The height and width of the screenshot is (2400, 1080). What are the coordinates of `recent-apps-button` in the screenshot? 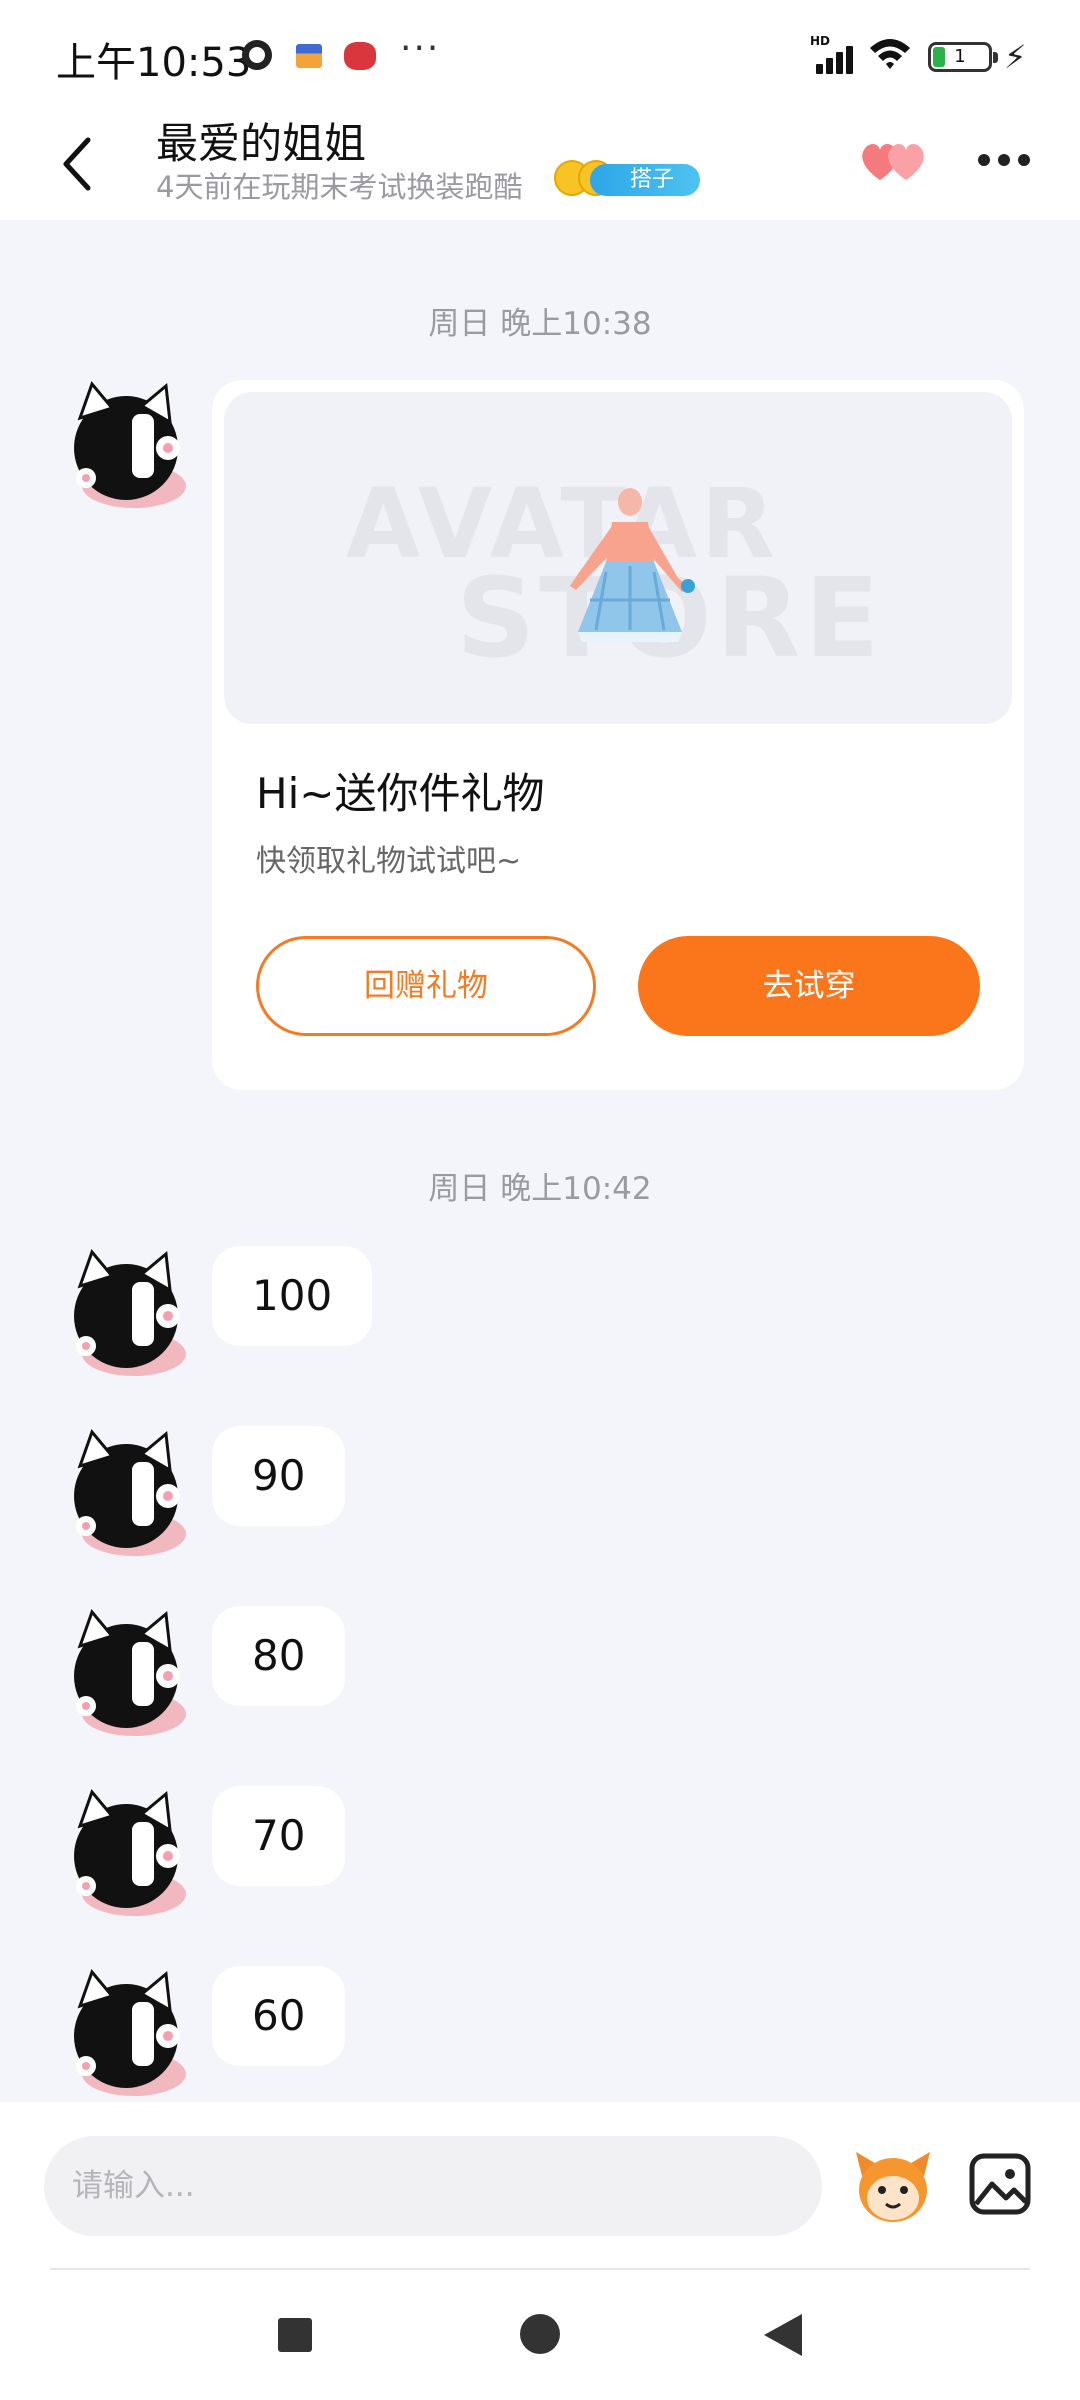 It's located at (295, 2335).